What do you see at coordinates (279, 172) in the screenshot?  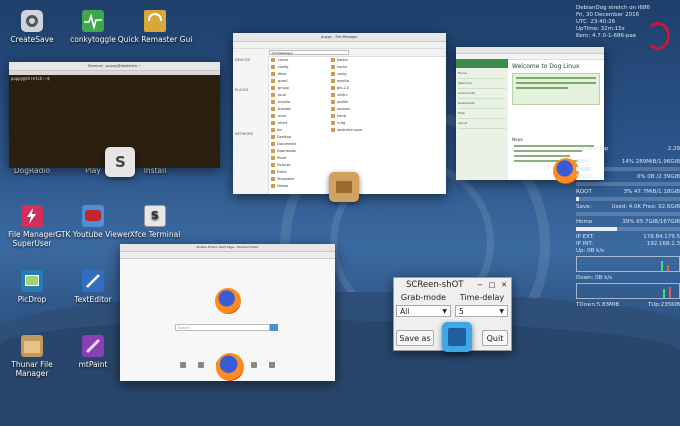 I see `file-item: Public` at bounding box center [279, 172].